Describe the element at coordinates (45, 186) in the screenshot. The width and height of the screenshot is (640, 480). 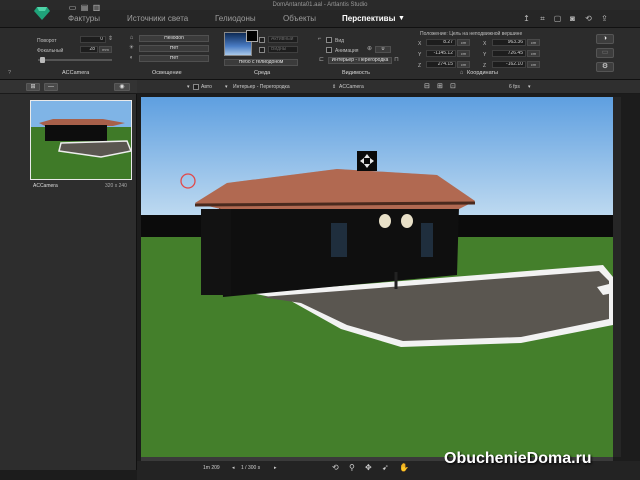
I see `thumbnail-name: ACCamera` at that location.